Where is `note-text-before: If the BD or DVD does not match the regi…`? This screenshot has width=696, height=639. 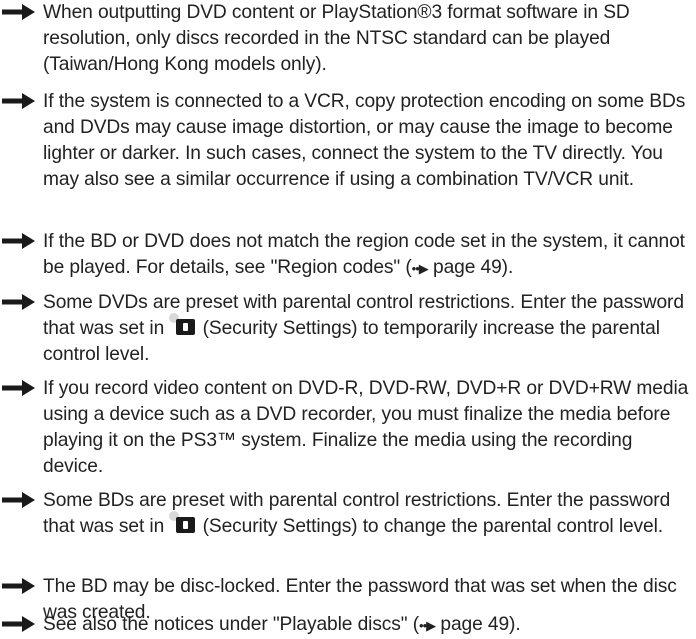
note-text-before: If the BD or DVD does not match the regi… is located at coordinates (364, 254).